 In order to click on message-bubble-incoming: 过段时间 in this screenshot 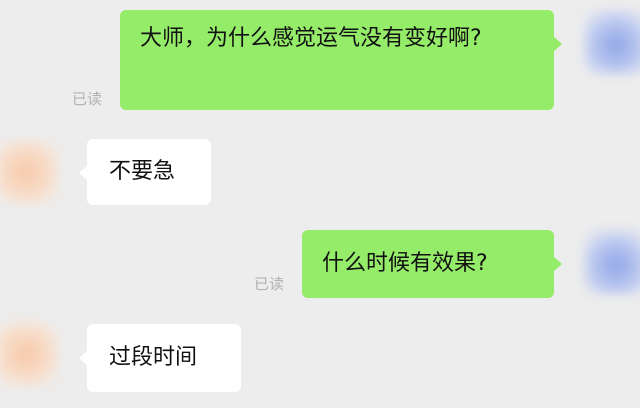, I will do `click(160, 358)`.